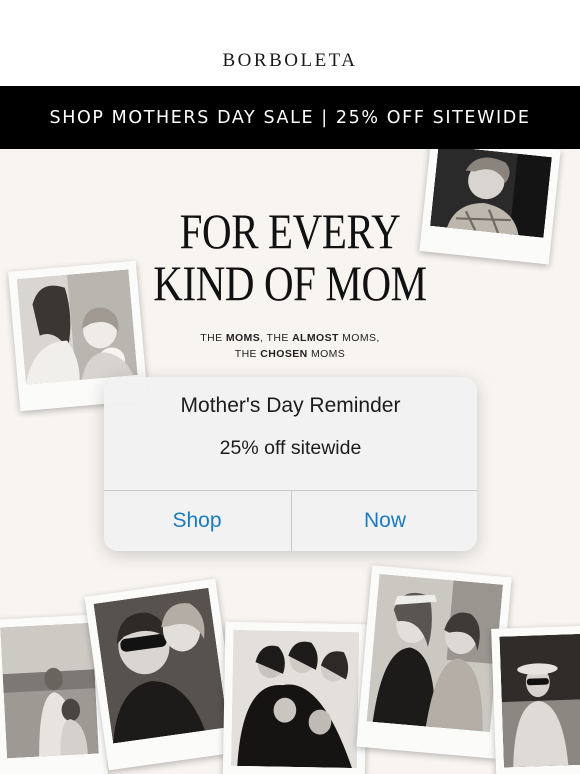  I want to click on brand-logo: BORBOLETA, so click(290, 61).